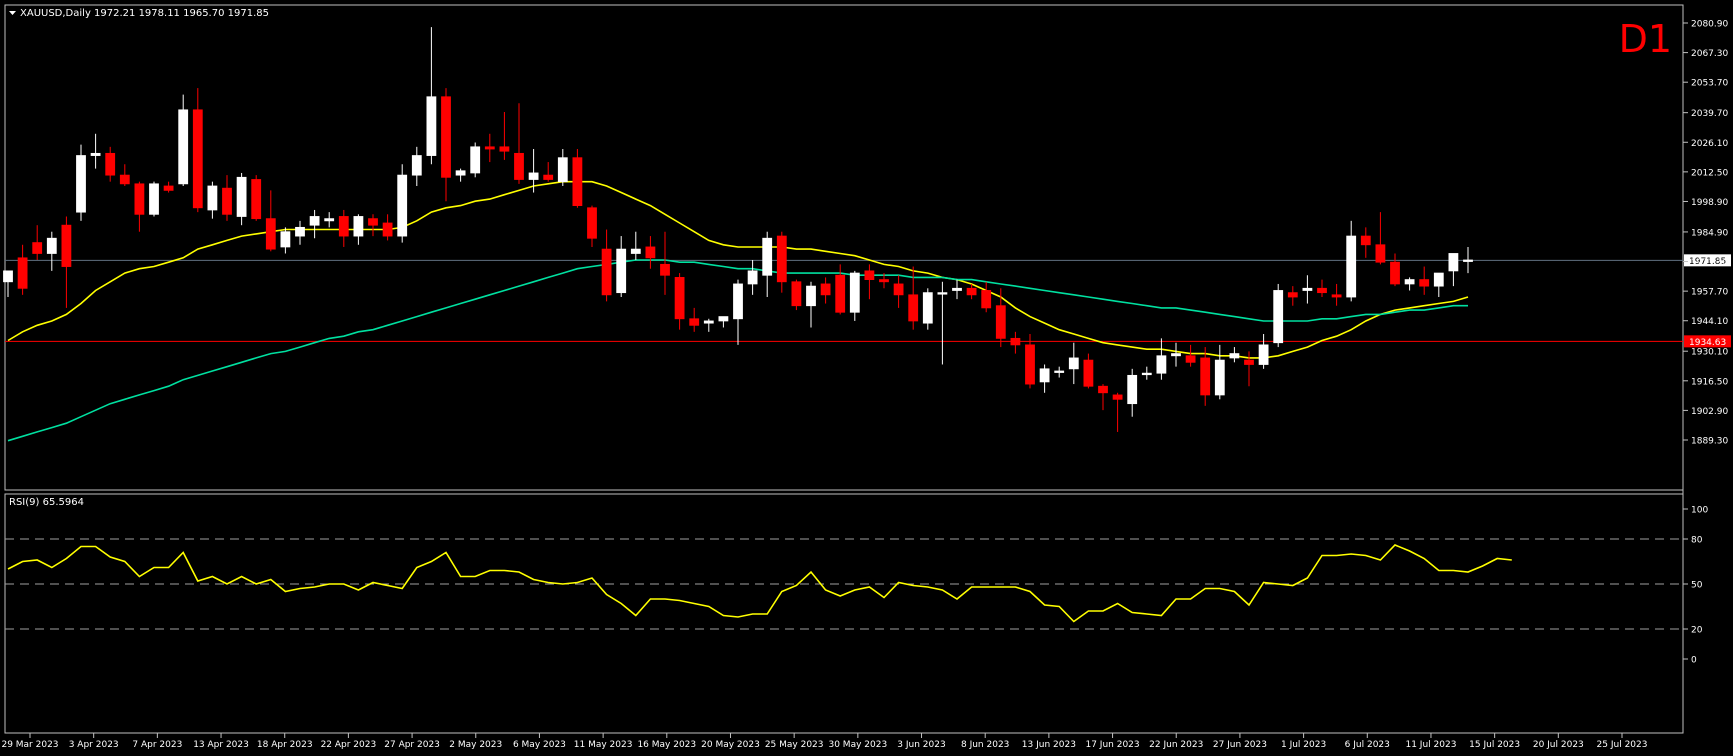 The image size is (1733, 756). I want to click on date-tick-label: 6 May 2023, so click(539, 745).